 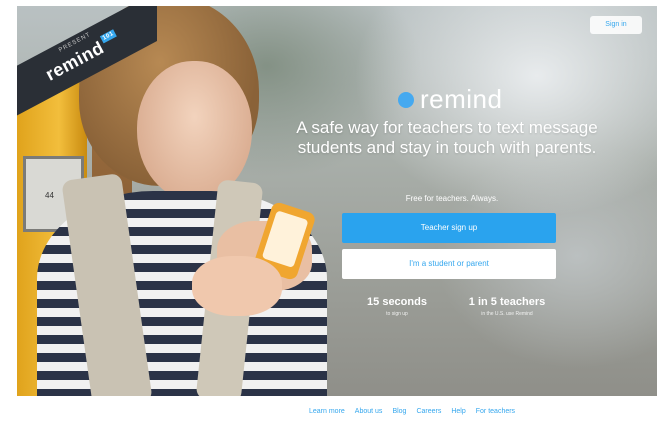 I want to click on bus-number: 44, so click(x=49, y=195).